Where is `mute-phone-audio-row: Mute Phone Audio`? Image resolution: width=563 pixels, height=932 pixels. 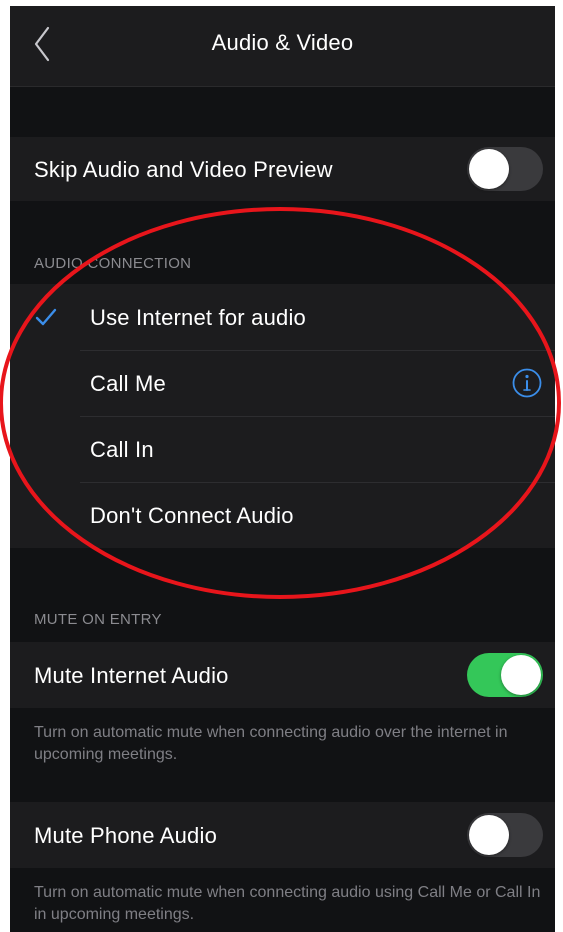
mute-phone-audio-row: Mute Phone Audio is located at coordinates (282, 835).